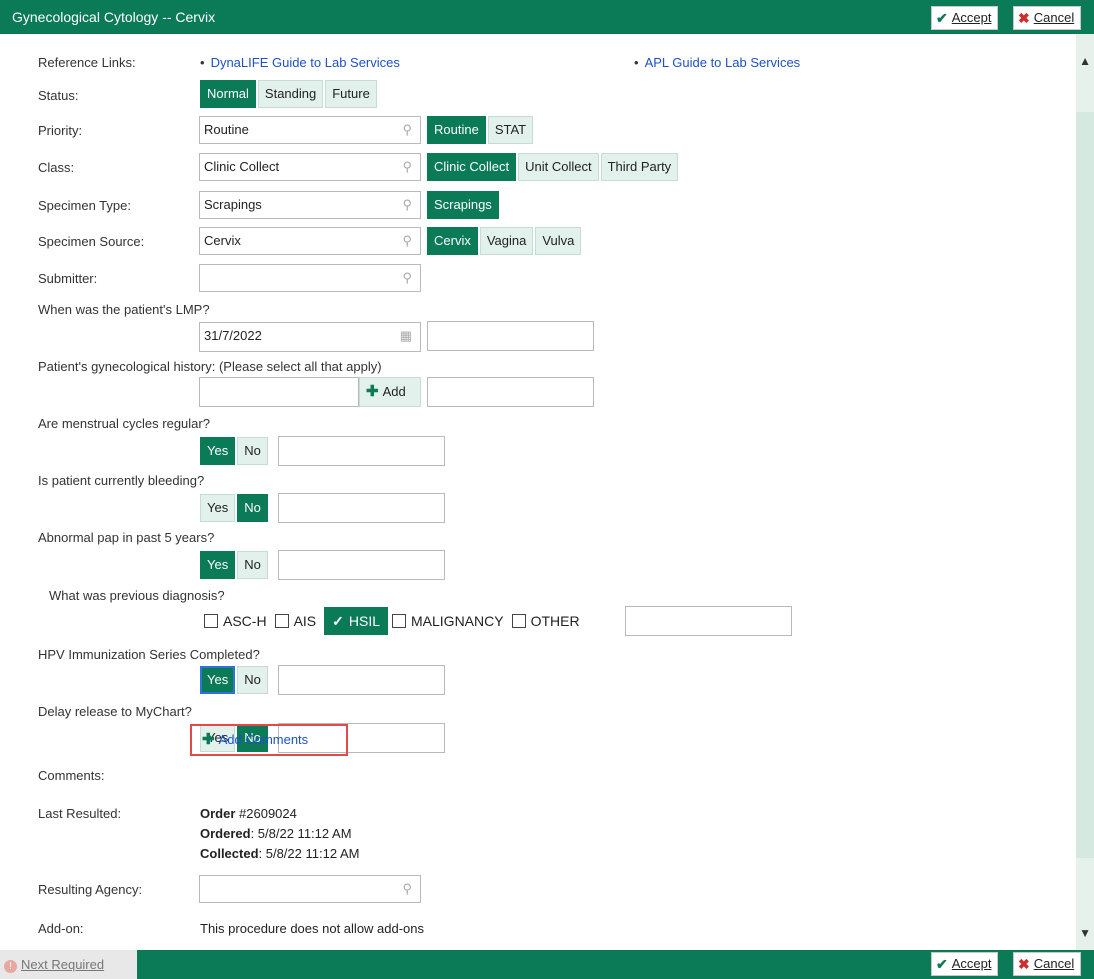  Describe the element at coordinates (510, 392) in the screenshot. I see `gyn-history-comment-field` at that location.